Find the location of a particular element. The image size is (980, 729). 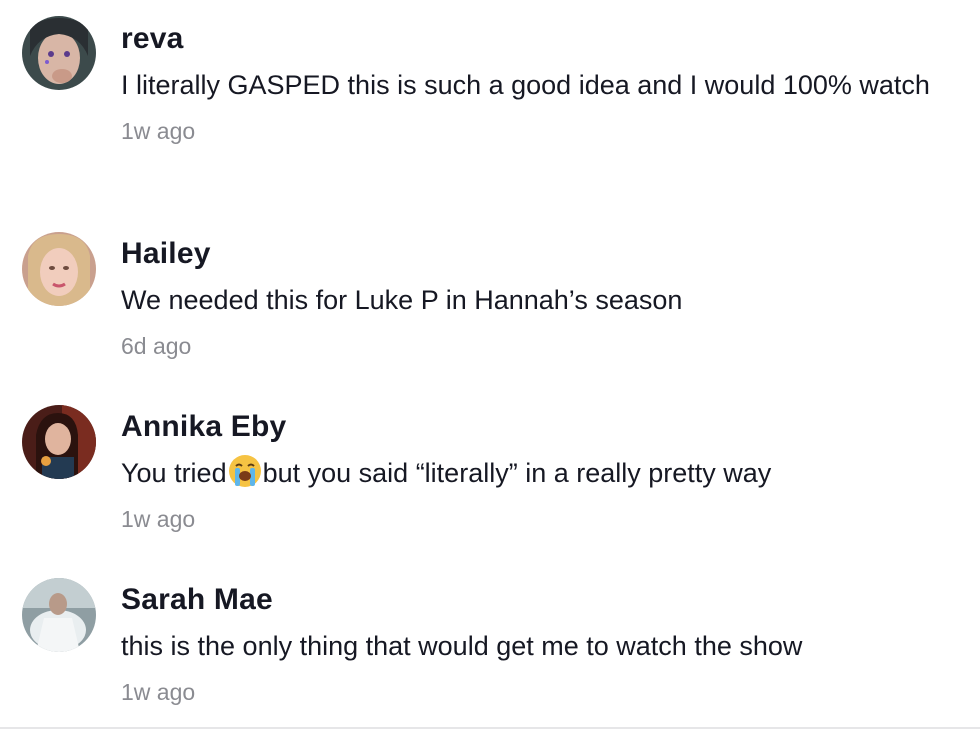

comment-username: Sarah Mae is located at coordinates (535, 600).